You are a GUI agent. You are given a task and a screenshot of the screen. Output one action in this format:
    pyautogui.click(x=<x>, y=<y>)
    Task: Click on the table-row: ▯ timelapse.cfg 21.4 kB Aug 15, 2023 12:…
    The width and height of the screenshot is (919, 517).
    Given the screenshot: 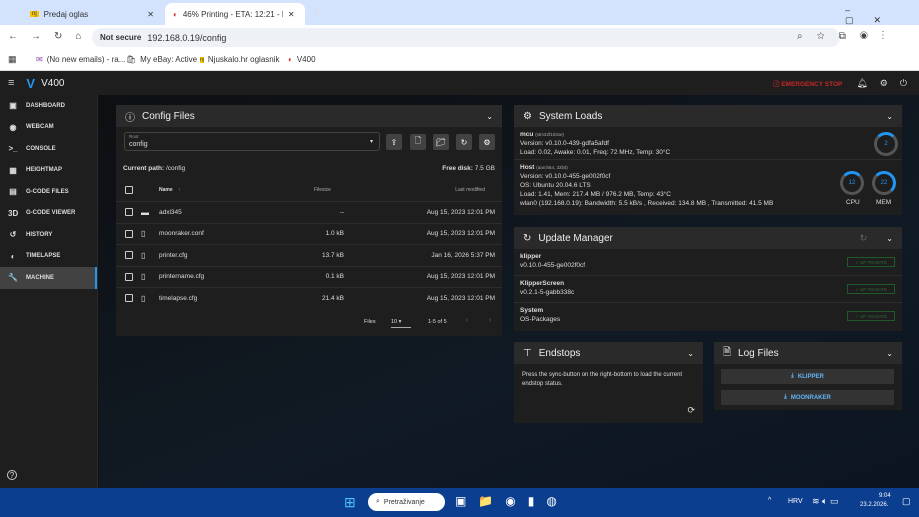 What is the action you would take?
    pyautogui.click(x=309, y=298)
    